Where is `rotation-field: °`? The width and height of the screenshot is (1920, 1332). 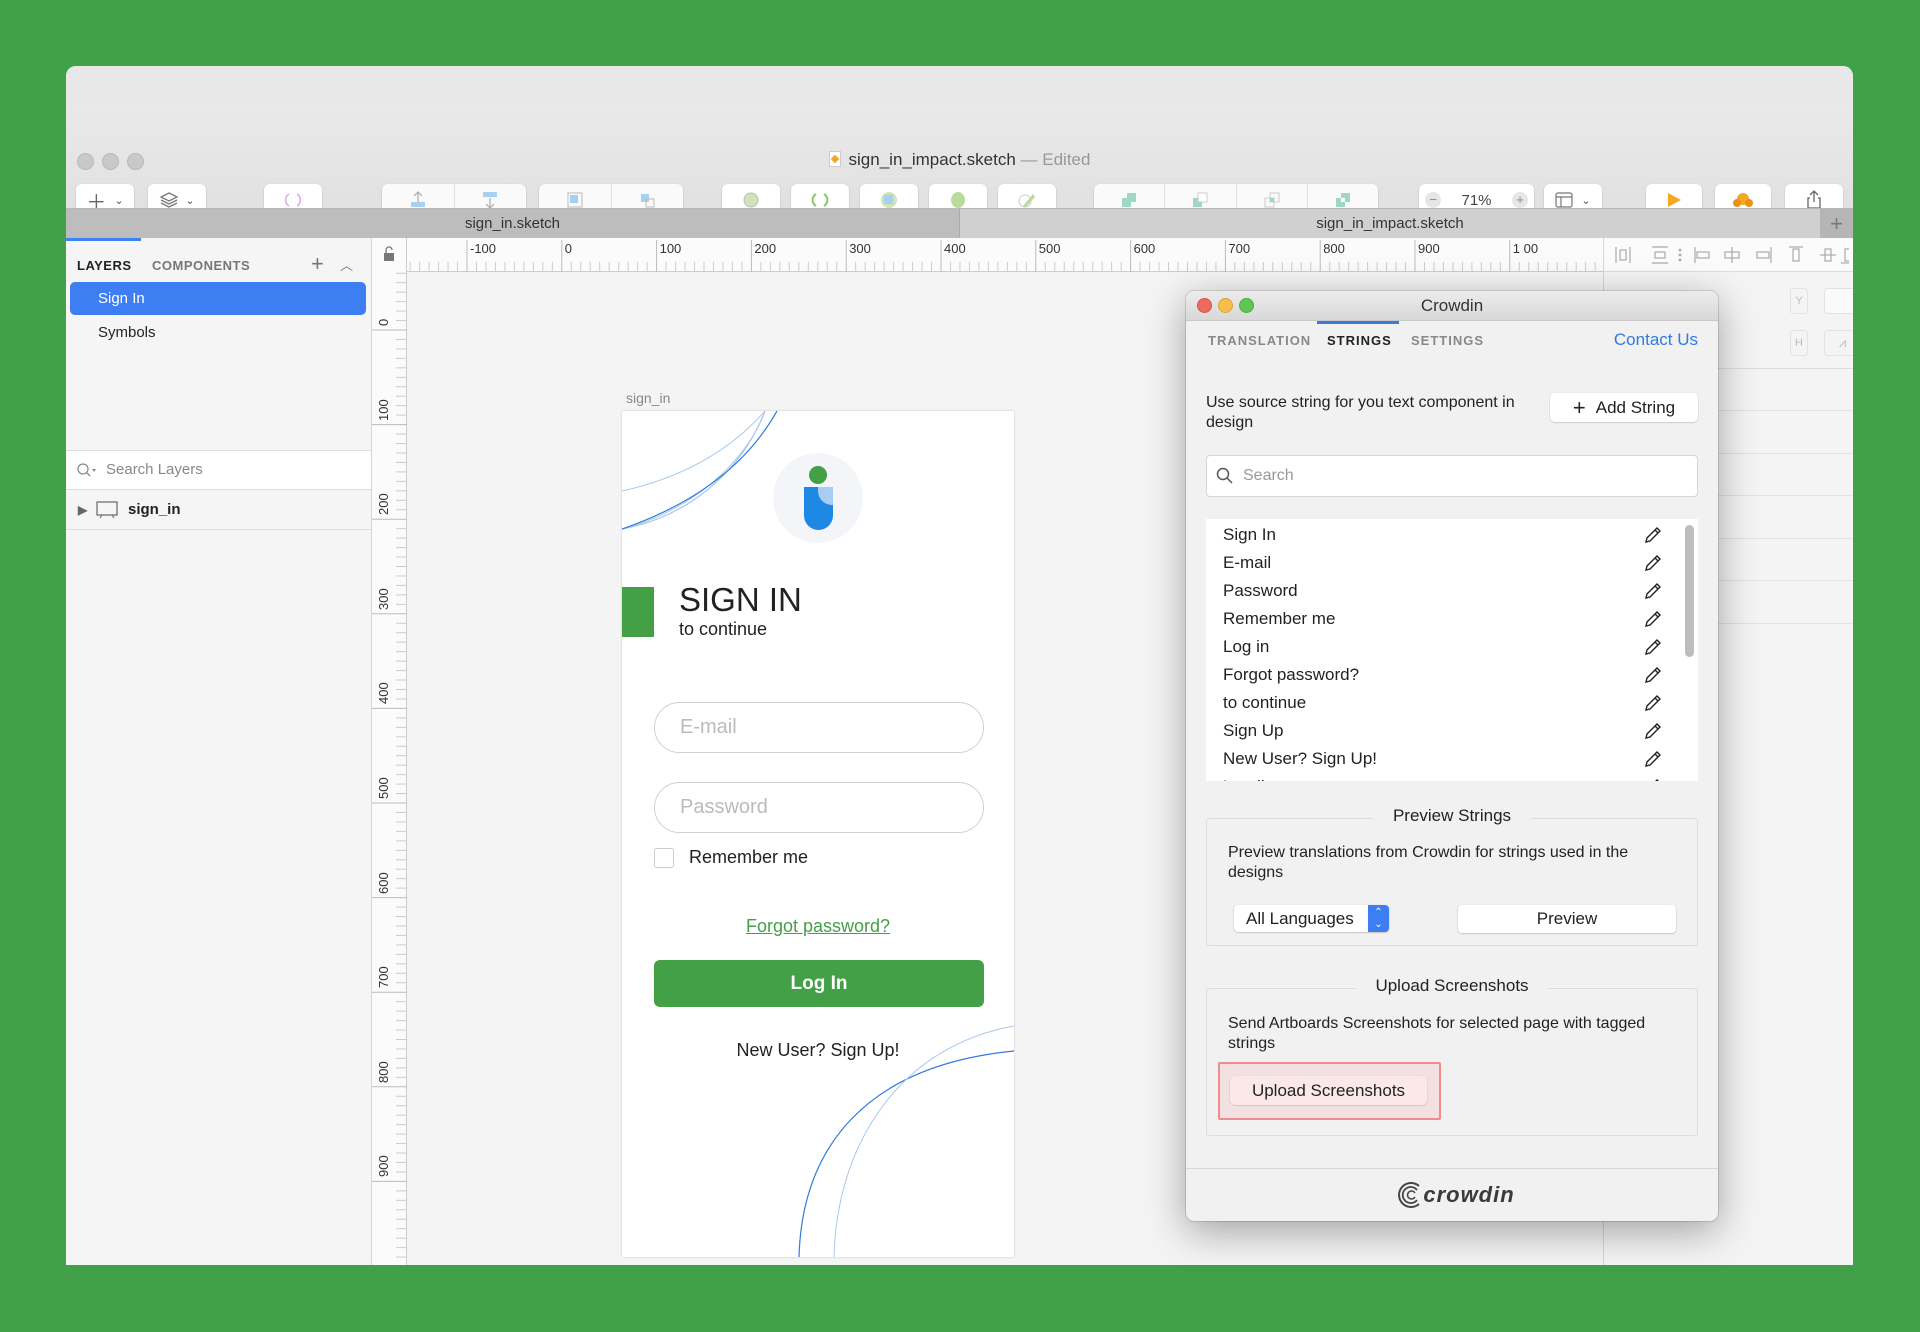 rotation-field: ° is located at coordinates (1838, 301).